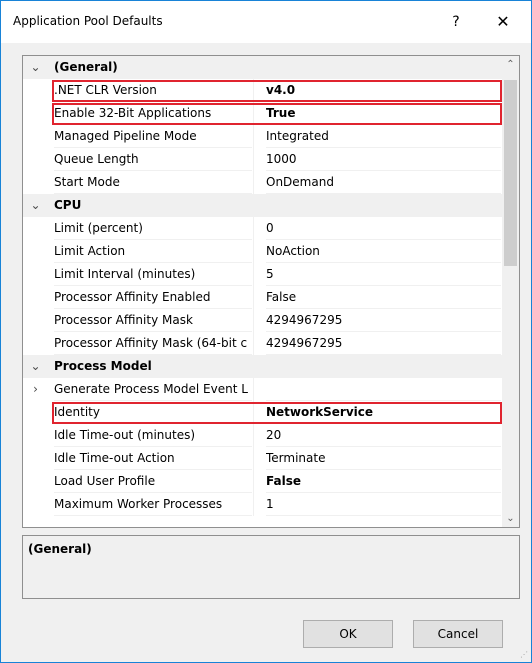  I want to click on property-row: › Generate Process Model Event L, so click(271, 389).